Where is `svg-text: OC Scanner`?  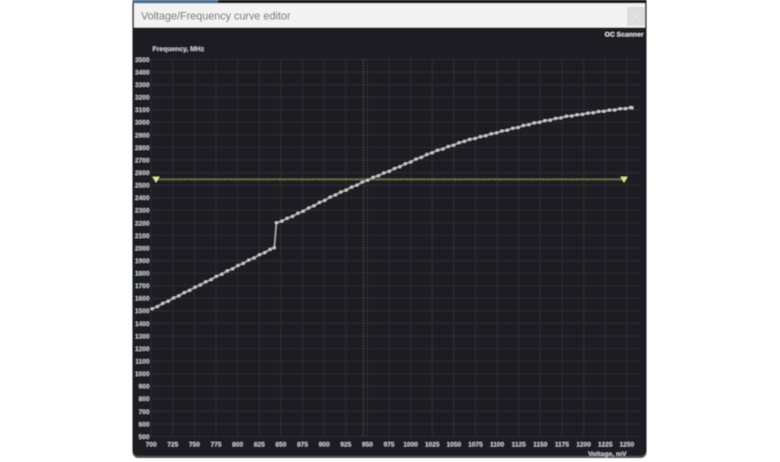 svg-text: OC Scanner is located at coordinates (624, 34).